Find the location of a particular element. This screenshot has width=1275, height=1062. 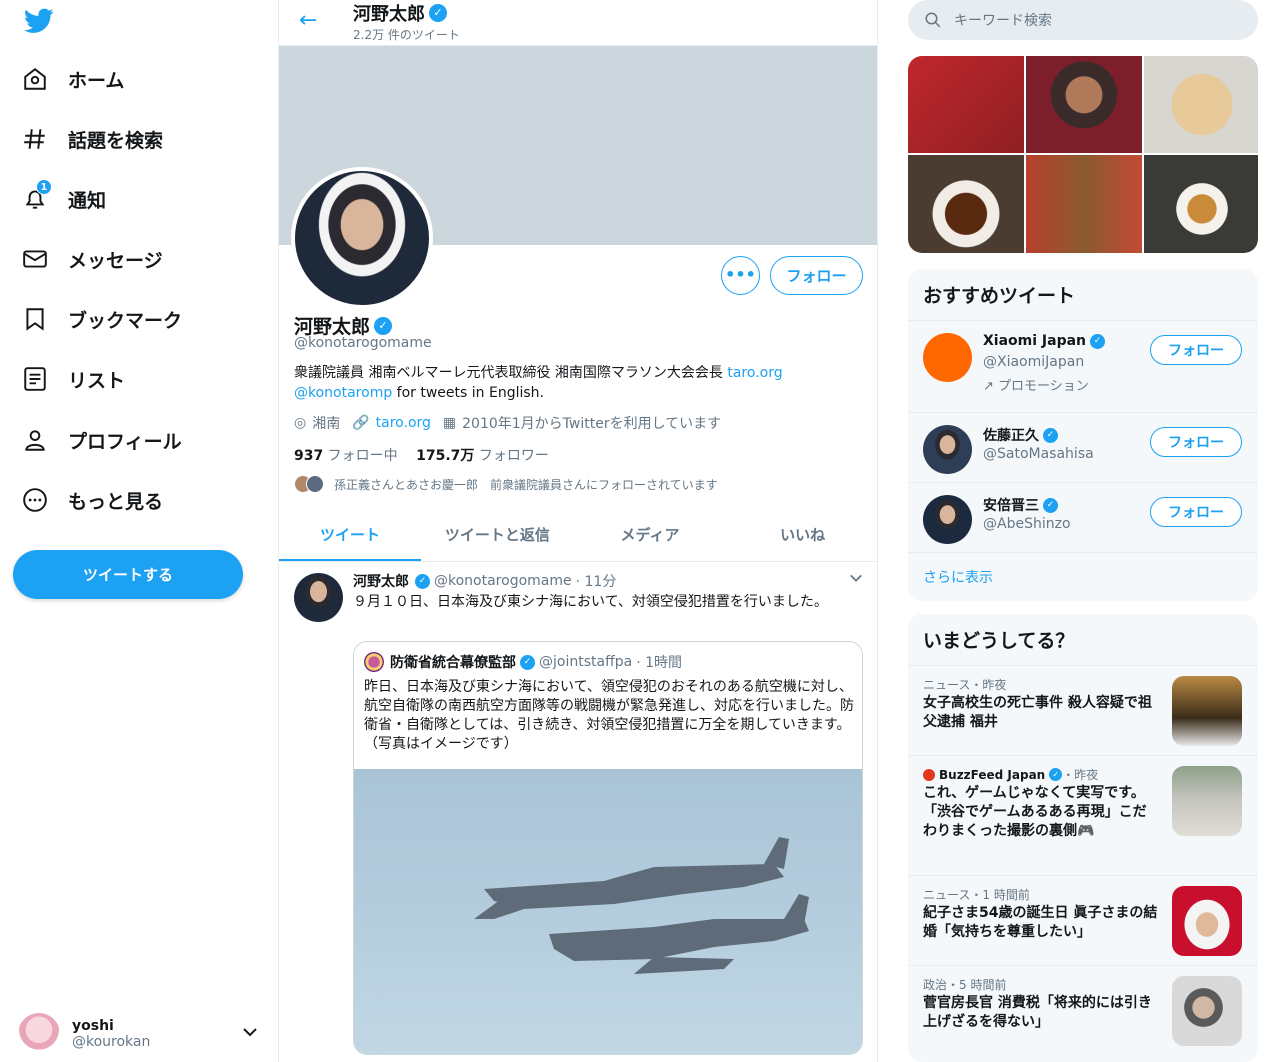

media-grid is located at coordinates (1083, 154).